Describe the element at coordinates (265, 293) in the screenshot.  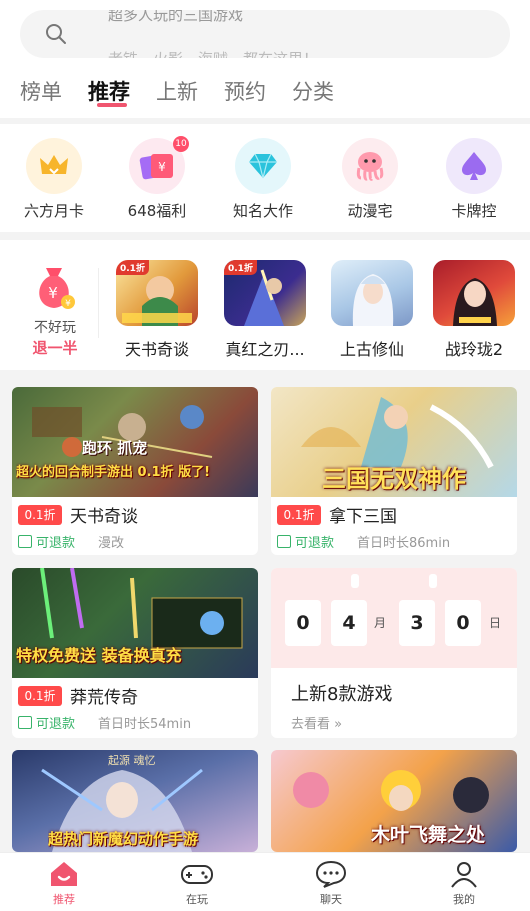
I see `game-icon-zhenhong: 0.1折` at that location.